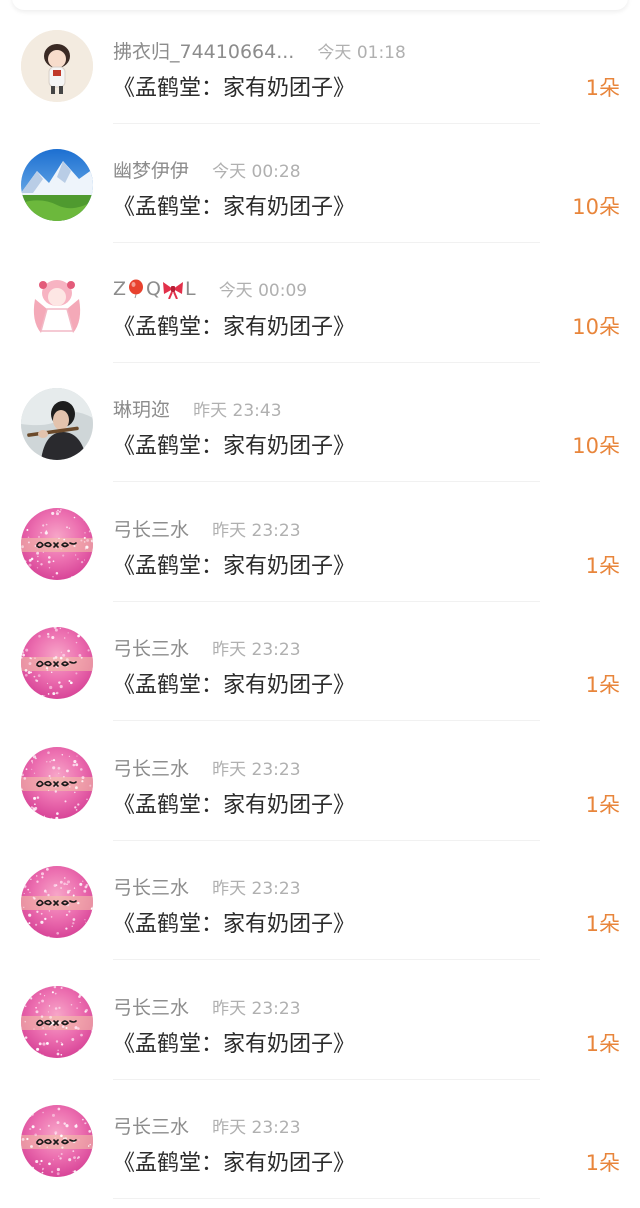 The width and height of the screenshot is (640, 1208). What do you see at coordinates (320, 64) in the screenshot?
I see `list-item: 拂衣归_74410664... 今天 01:18 《孟鹤堂：家有奶团子》 1朵` at bounding box center [320, 64].